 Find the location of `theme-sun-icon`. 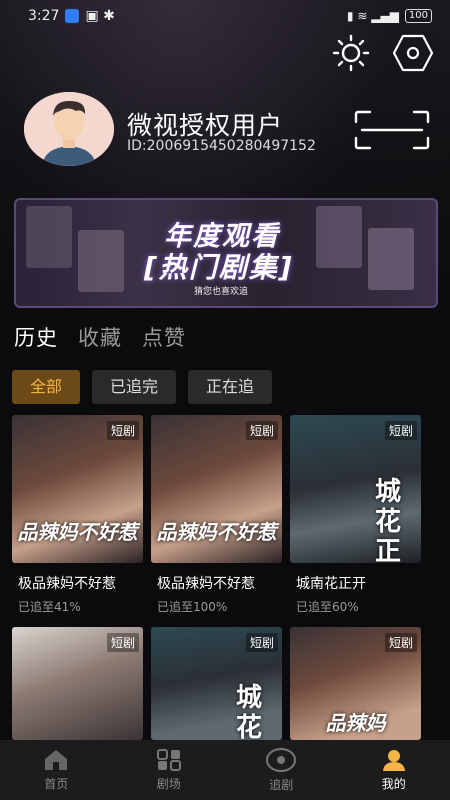

theme-sun-icon is located at coordinates (351, 53).